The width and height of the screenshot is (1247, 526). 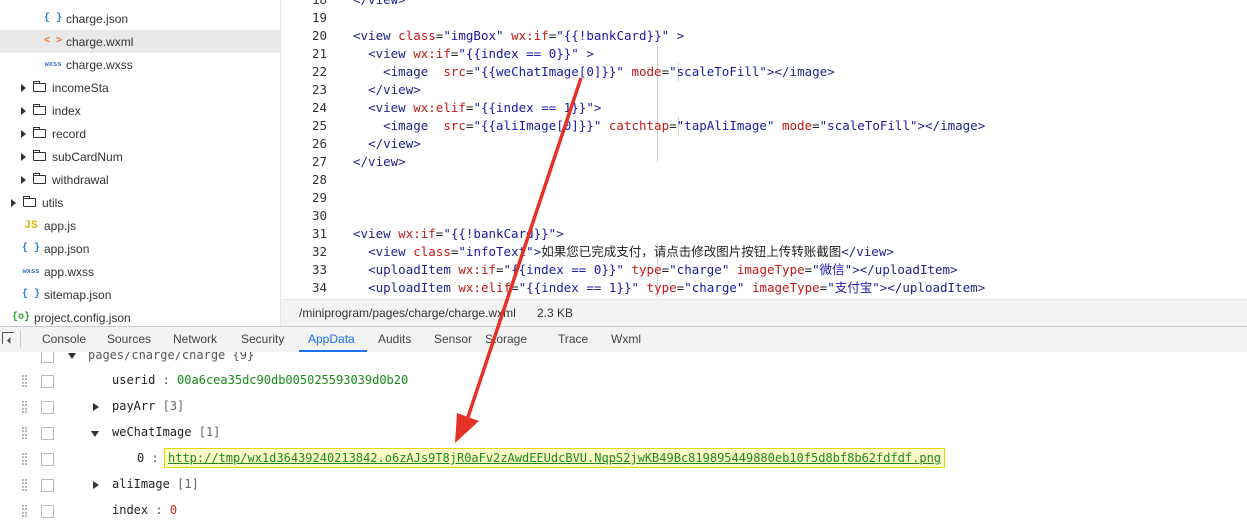 I want to click on tree-item-charge-wxss: wxss charge.wxss, so click(x=140, y=64).